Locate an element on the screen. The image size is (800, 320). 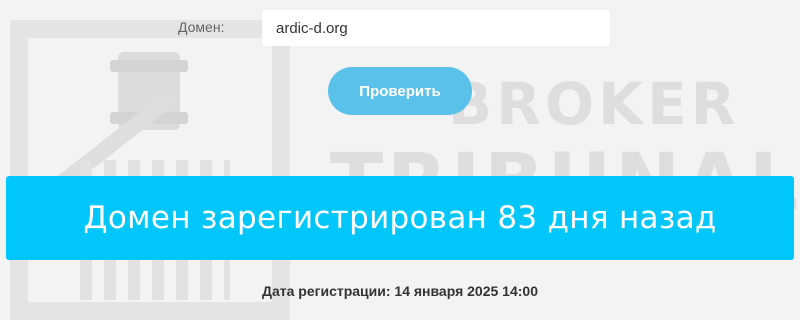
domain-label: Домен: is located at coordinates (201, 27).